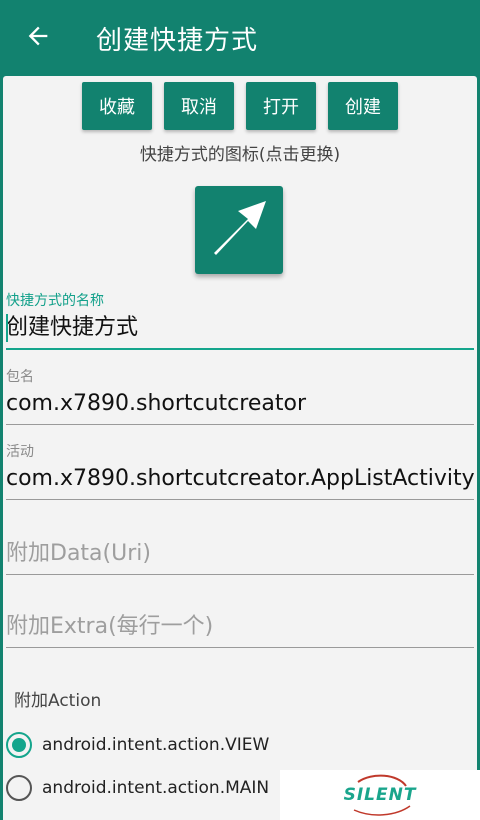 This screenshot has height=820, width=480. What do you see at coordinates (240, 155) in the screenshot?
I see `icon-caption: 快捷方式的图标(点击更换)` at bounding box center [240, 155].